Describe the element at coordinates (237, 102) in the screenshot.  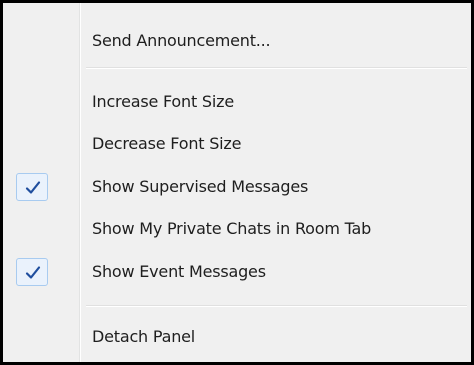
I see `menu-item-increase-font-size: Increase Font Size` at that location.